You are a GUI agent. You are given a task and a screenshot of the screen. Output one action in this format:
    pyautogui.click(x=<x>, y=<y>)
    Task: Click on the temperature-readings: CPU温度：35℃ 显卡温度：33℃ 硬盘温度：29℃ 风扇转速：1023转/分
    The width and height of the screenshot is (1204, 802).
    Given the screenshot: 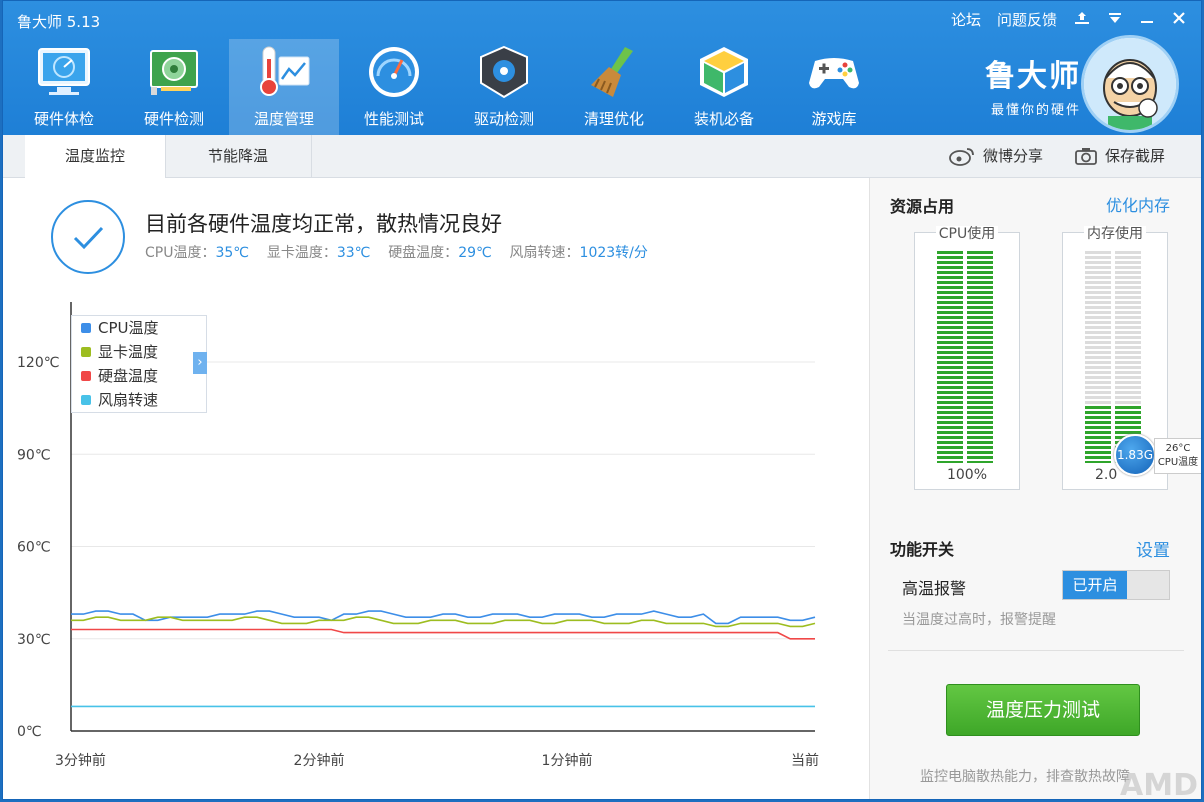 What is the action you would take?
    pyautogui.click(x=396, y=252)
    